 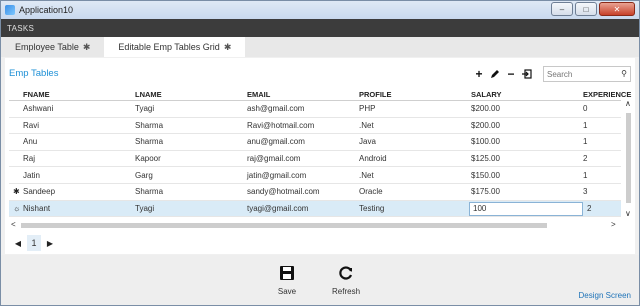 I want to click on cell-email: Ravi@hotmail.com, so click(x=281, y=125).